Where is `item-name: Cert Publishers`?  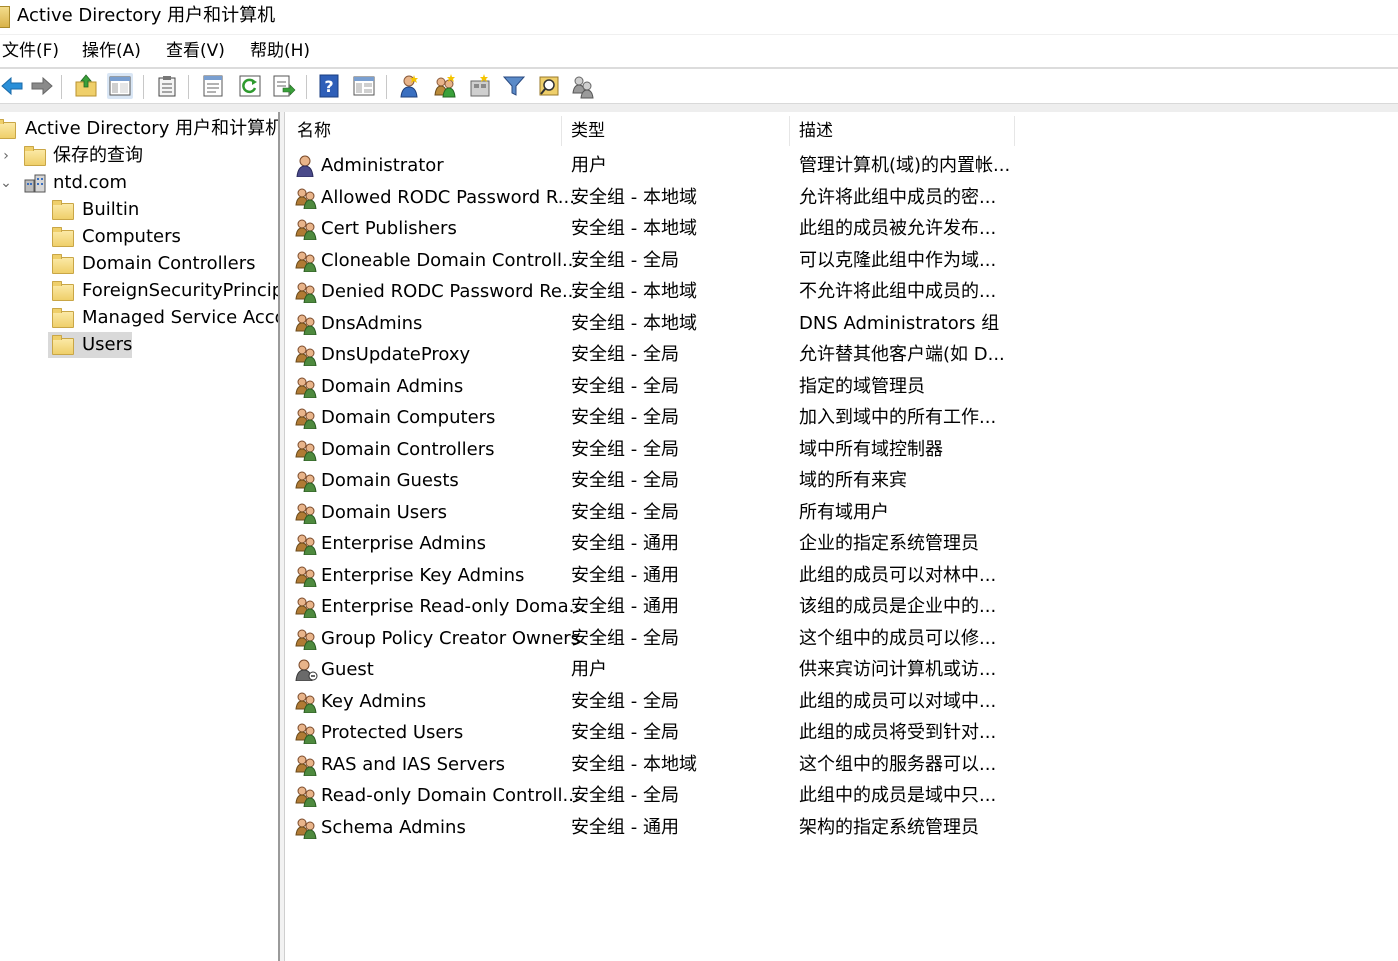 item-name: Cert Publishers is located at coordinates (389, 228).